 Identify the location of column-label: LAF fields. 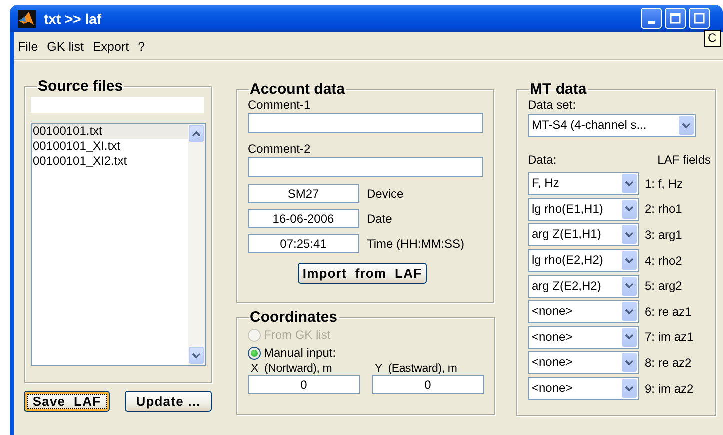
(684, 160).